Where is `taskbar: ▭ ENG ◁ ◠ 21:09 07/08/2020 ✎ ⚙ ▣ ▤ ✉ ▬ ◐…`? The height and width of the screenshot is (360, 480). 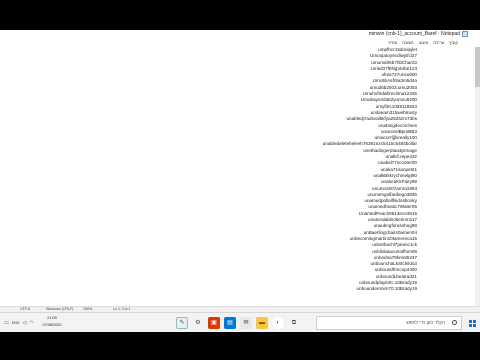 taskbar: ▭ ENG ◁ ◠ 21:09 07/08/2020 ✎ ⚙ ▣ ▤ ✉ ▬ ◐… is located at coordinates (240, 322).